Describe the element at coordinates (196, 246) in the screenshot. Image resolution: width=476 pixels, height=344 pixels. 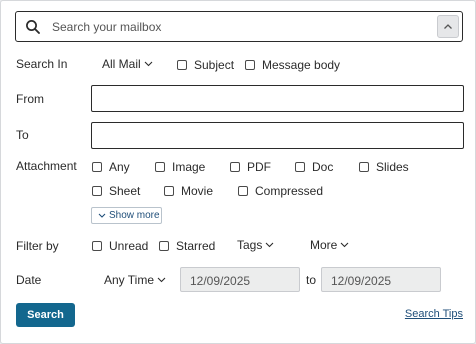
I see `starred-label: Starred` at that location.